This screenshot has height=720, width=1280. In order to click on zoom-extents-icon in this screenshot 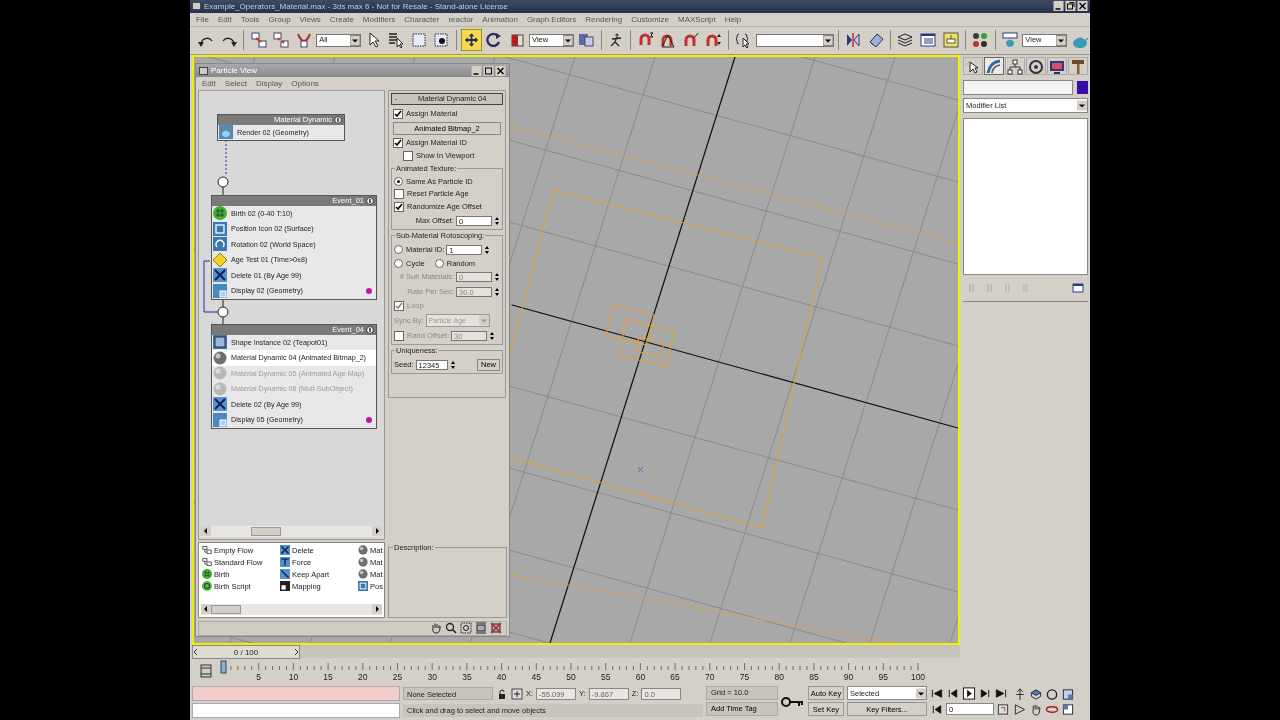, I will do `click(481, 628)`.